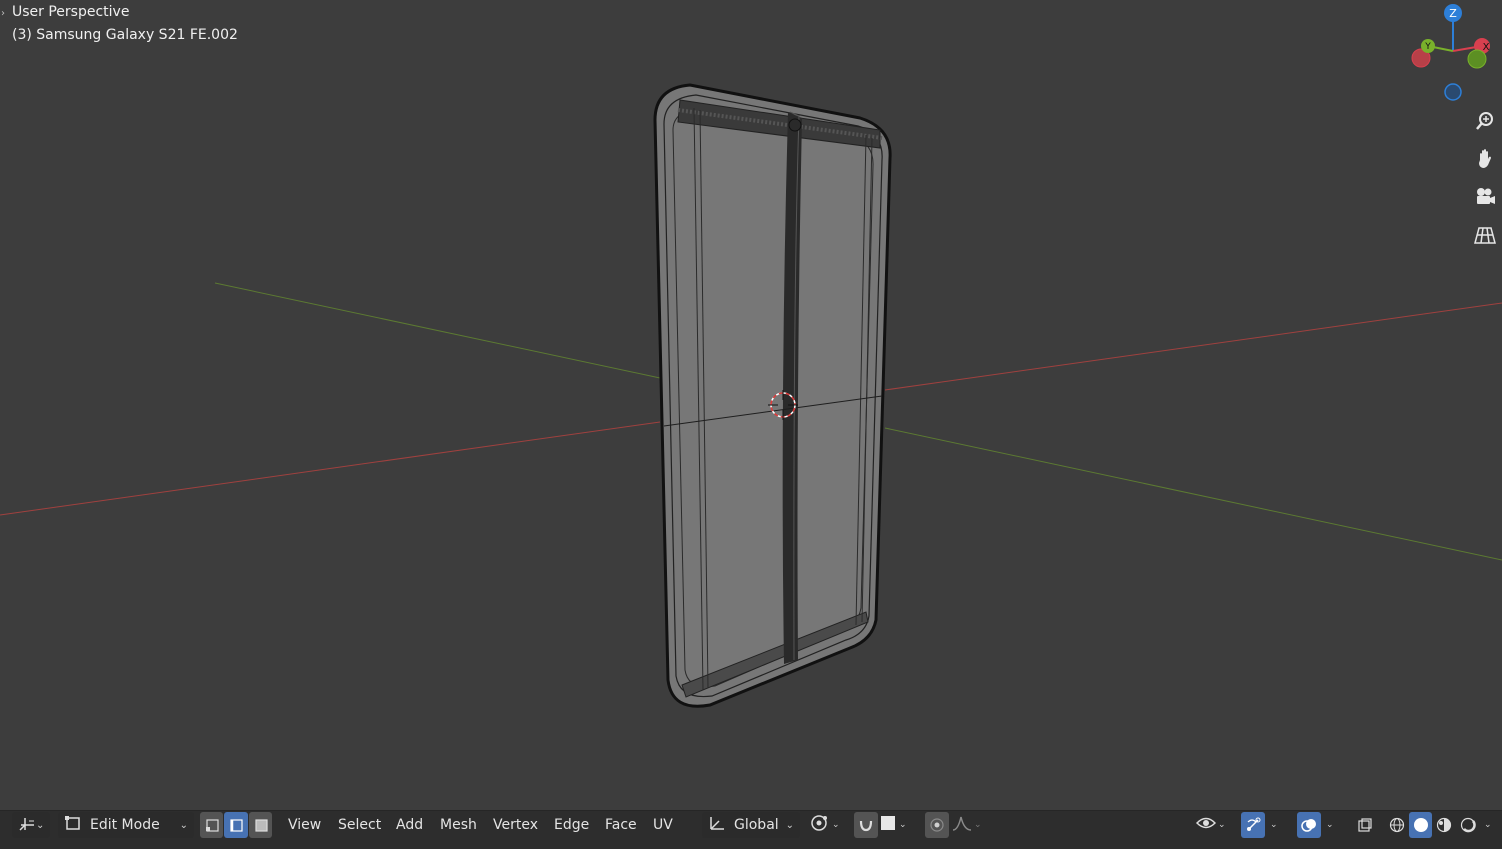 The height and width of the screenshot is (849, 1502). I want to click on xray-toggle-icon, so click(1365, 825).